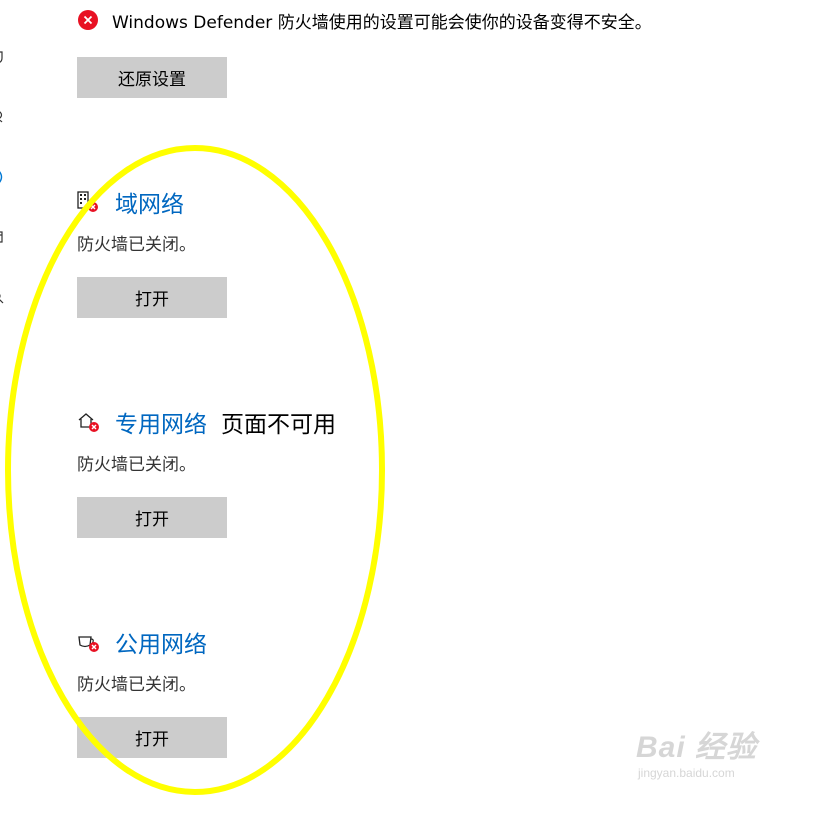 The width and height of the screenshot is (830, 813). I want to click on private-network-turn-on-button: 打开, so click(152, 517).